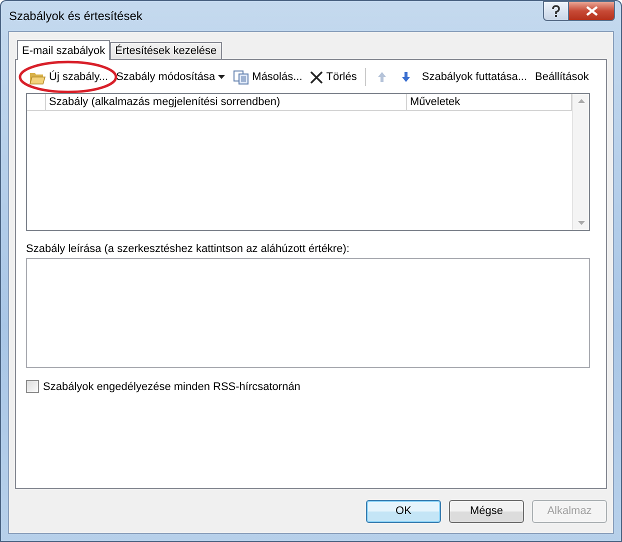 The image size is (622, 542). What do you see at coordinates (580, 162) in the screenshot?
I see `scrollbar` at bounding box center [580, 162].